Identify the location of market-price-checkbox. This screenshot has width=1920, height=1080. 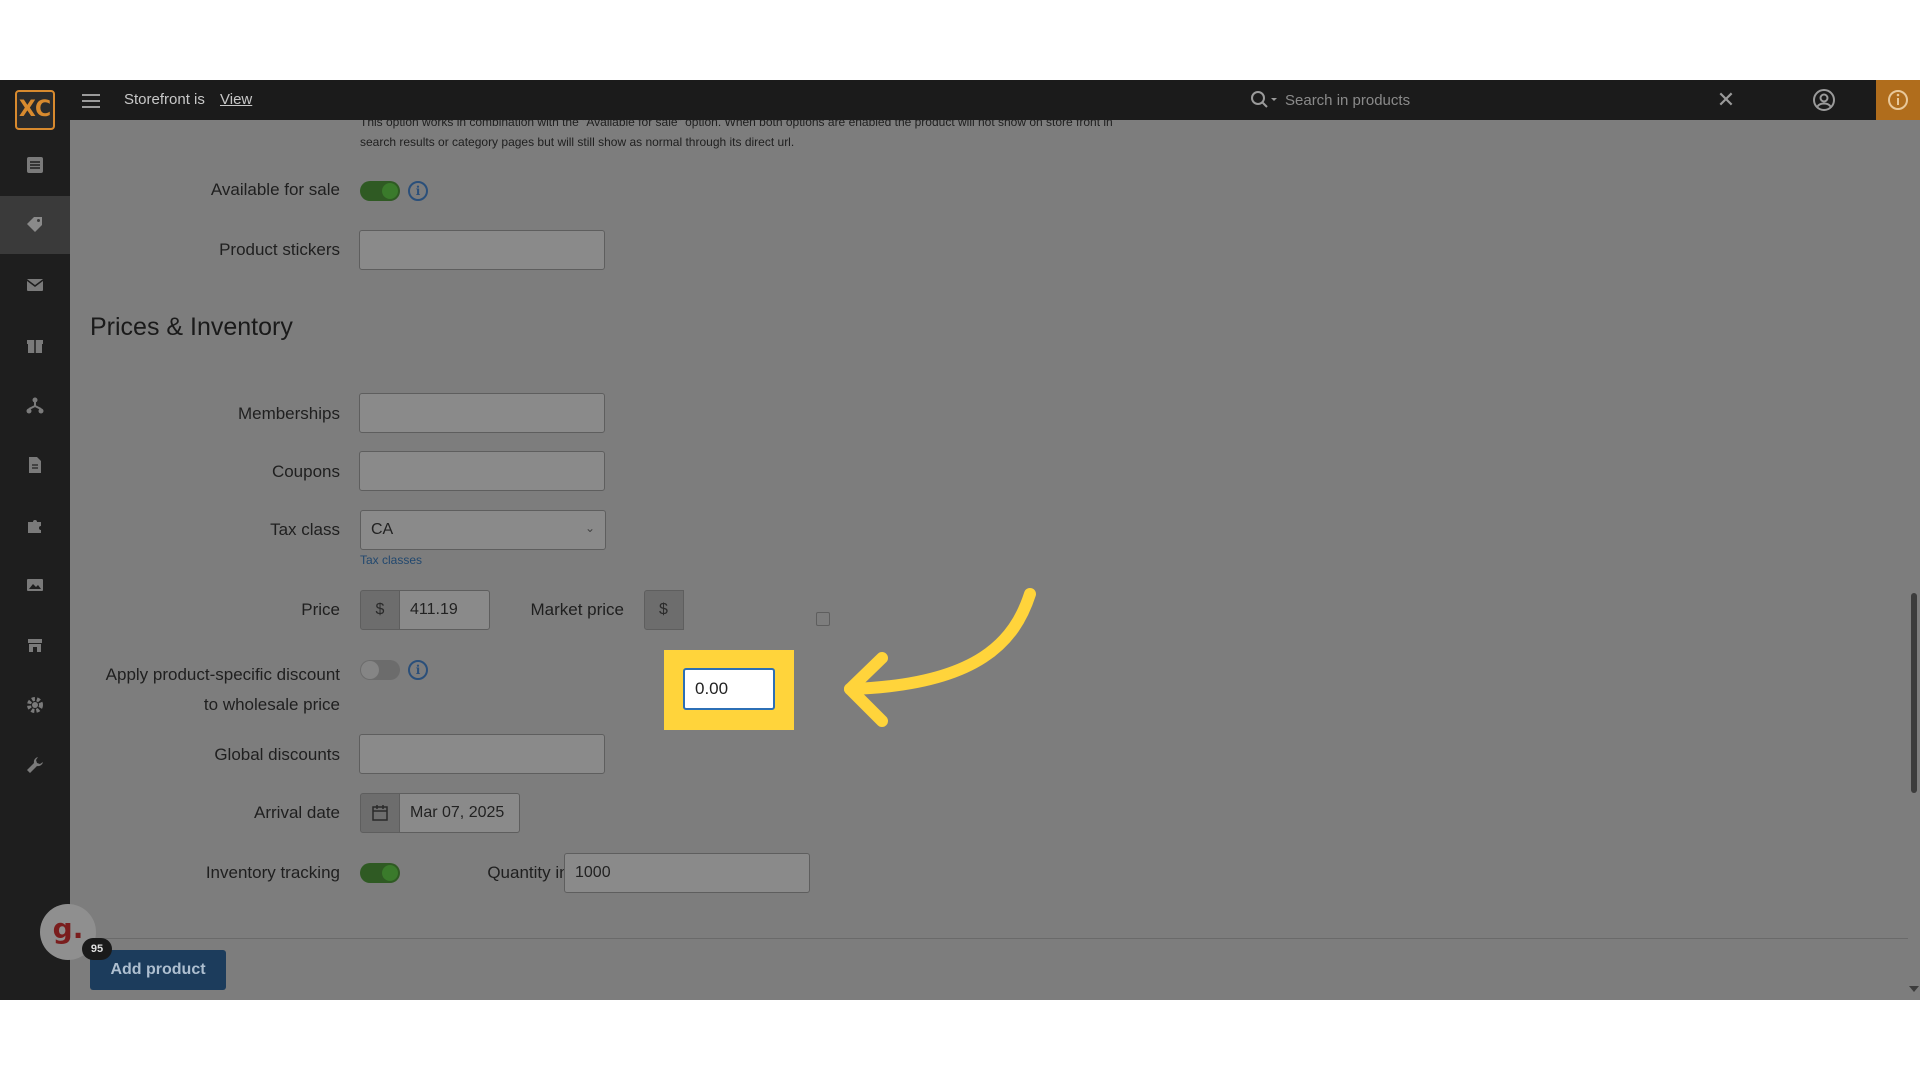
(823, 619).